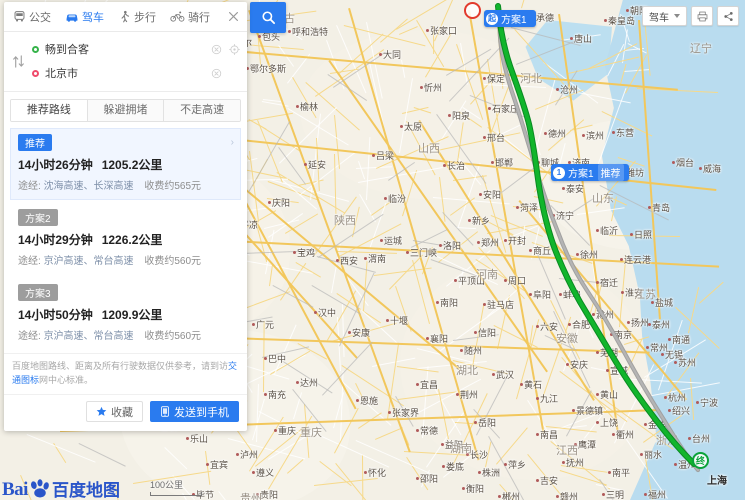 This screenshot has width=745, height=500. What do you see at coordinates (367, 207) in the screenshot?
I see `road-segment` at bounding box center [367, 207].